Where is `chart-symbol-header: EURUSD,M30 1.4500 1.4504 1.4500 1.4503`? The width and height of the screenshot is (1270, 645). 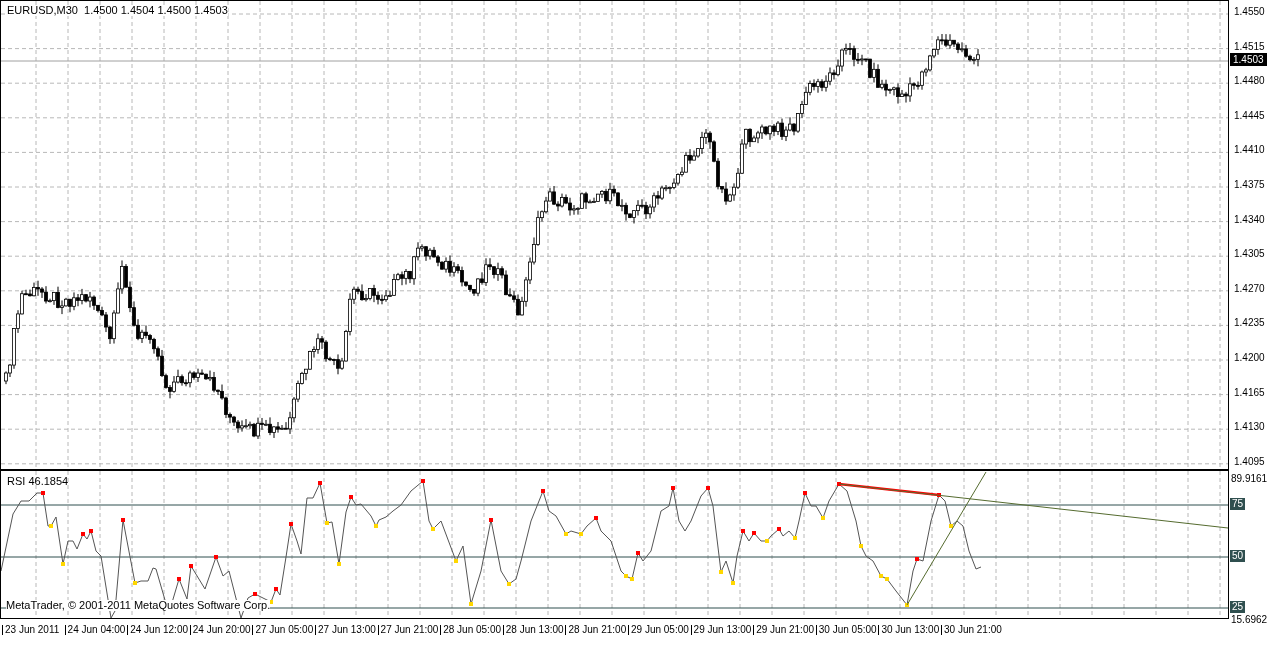 chart-symbol-header: EURUSD,M30 1.4500 1.4504 1.4500 1.4503 is located at coordinates (117, 10).